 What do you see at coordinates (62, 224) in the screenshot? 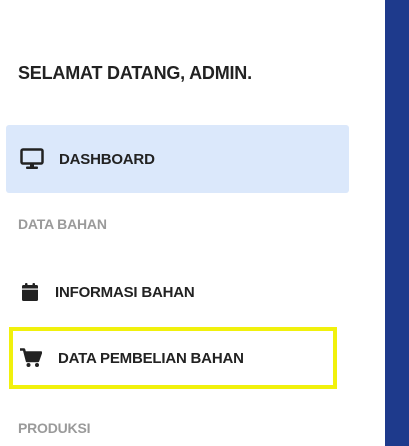
I see `section-heading-data-bahan: DATA BAHAN` at bounding box center [62, 224].